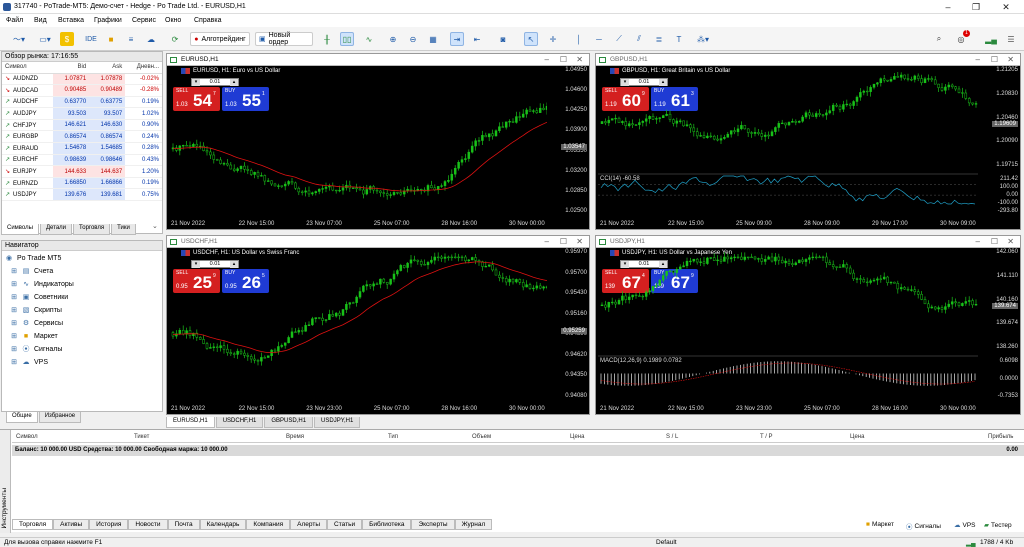 Image resolution: width=1024 pixels, height=547 pixels. I want to click on text-tool-icon: T, so click(679, 39).